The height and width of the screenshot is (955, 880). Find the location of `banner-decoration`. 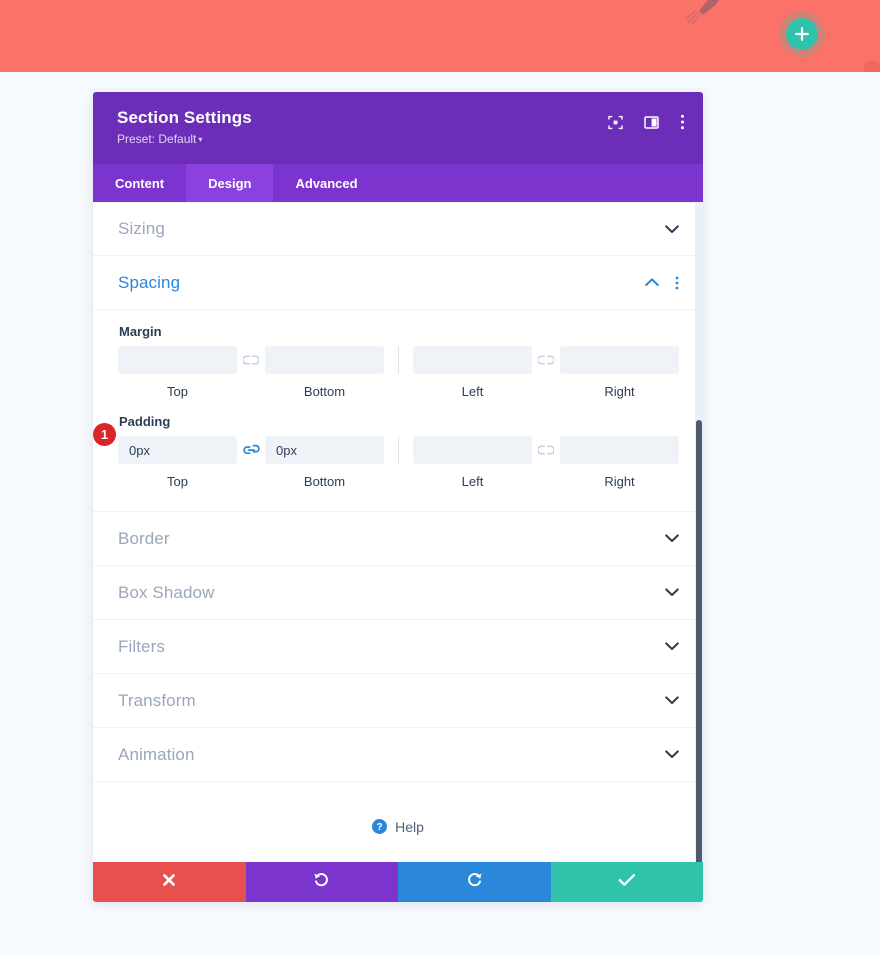

banner-decoration is located at coordinates (872, 66).